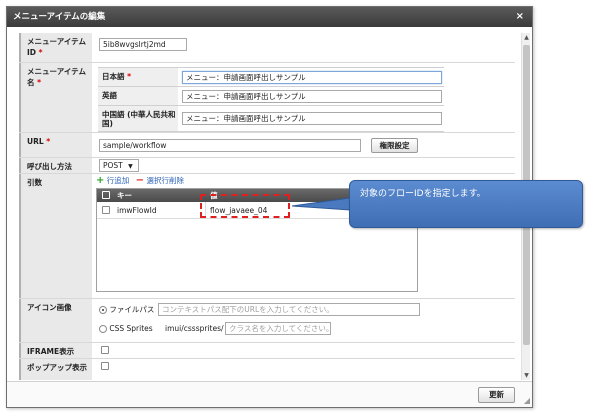 The width and height of the screenshot is (615, 417). Describe the element at coordinates (138, 118) in the screenshot. I see `language-label-zh: 中国語 (中華人民共和国)` at that location.